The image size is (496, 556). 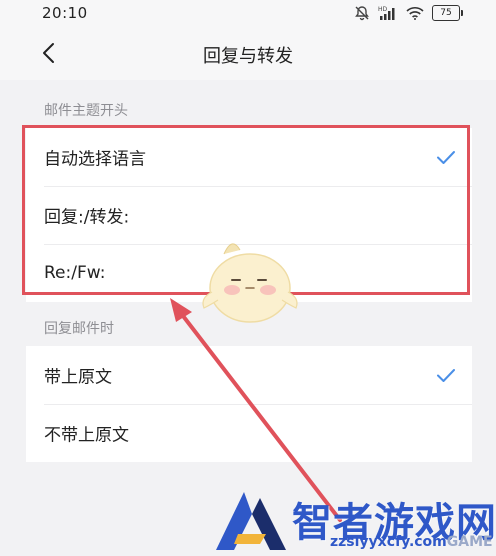 What do you see at coordinates (251, 521) in the screenshot?
I see `watermark-logo-icon` at bounding box center [251, 521].